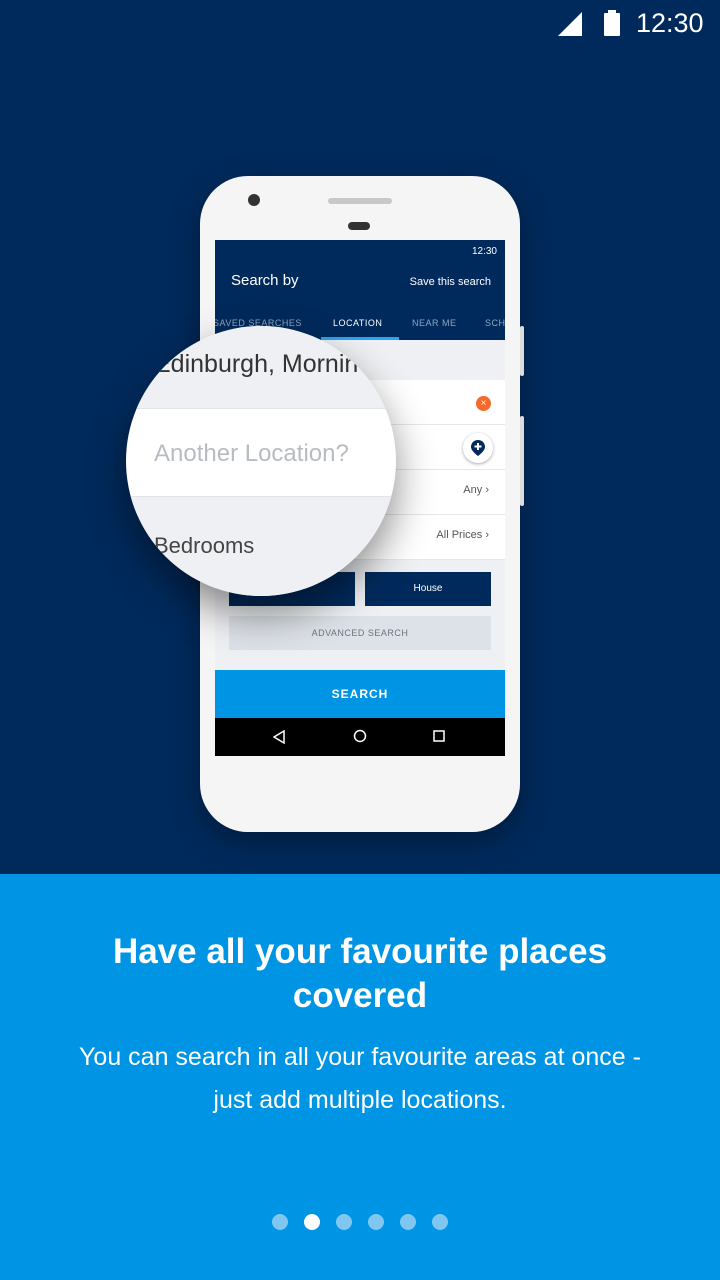  Describe the element at coordinates (670, 23) in the screenshot. I see `status-time: 12:30` at that location.